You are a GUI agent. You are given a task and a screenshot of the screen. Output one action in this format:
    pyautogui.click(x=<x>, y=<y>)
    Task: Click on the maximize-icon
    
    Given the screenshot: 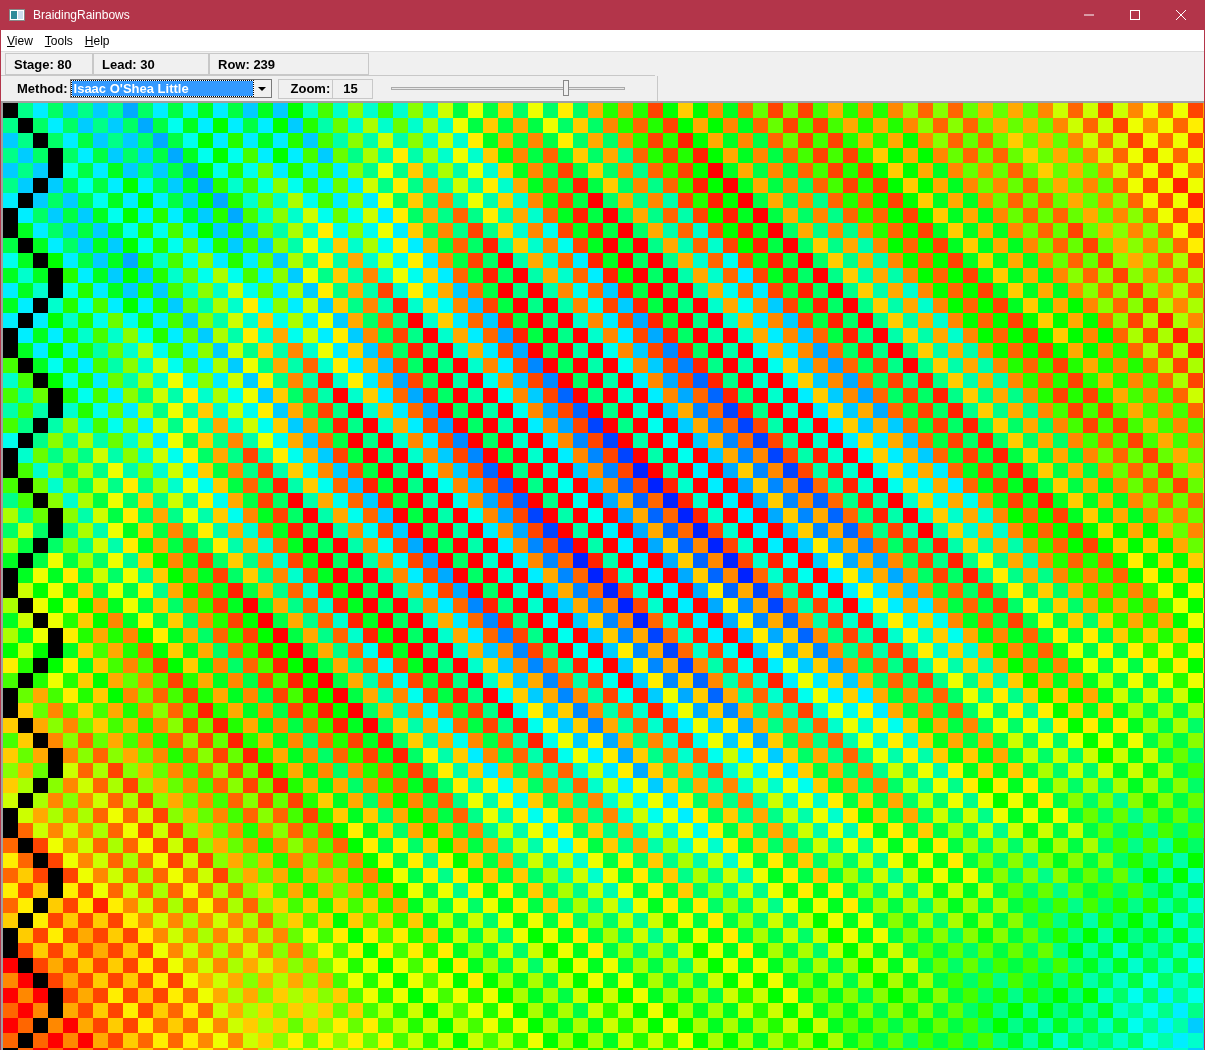 What is the action you would take?
    pyautogui.click(x=1135, y=15)
    